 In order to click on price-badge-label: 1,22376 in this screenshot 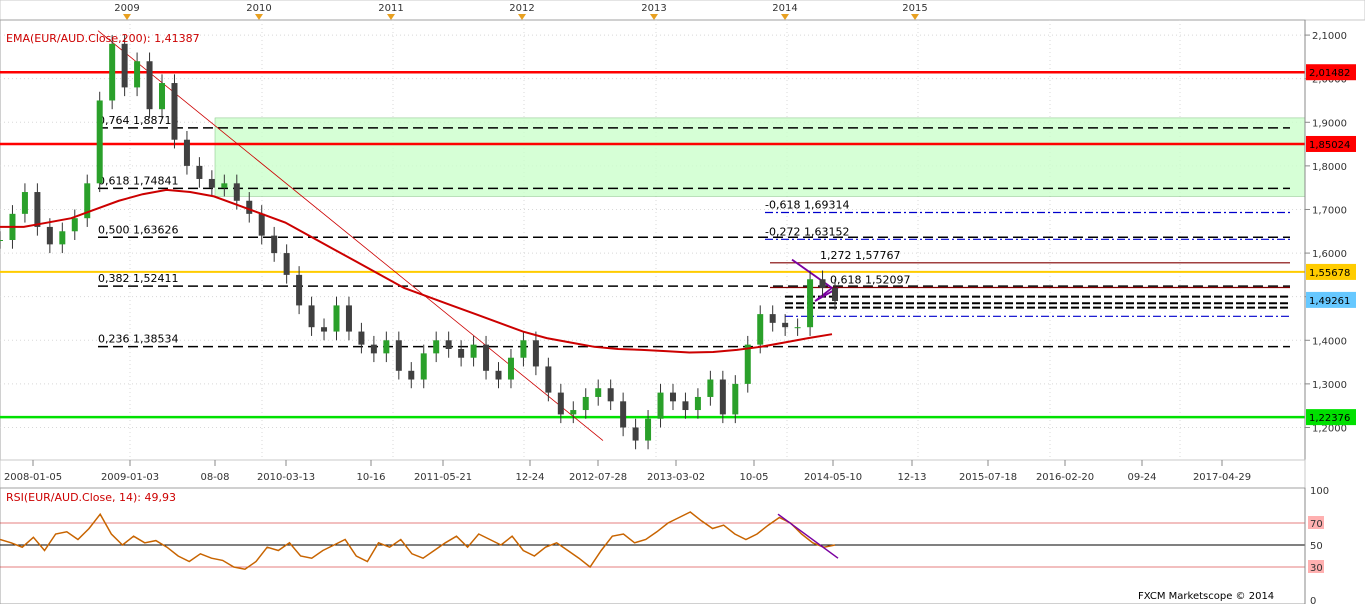, I will do `click(1329, 418)`.